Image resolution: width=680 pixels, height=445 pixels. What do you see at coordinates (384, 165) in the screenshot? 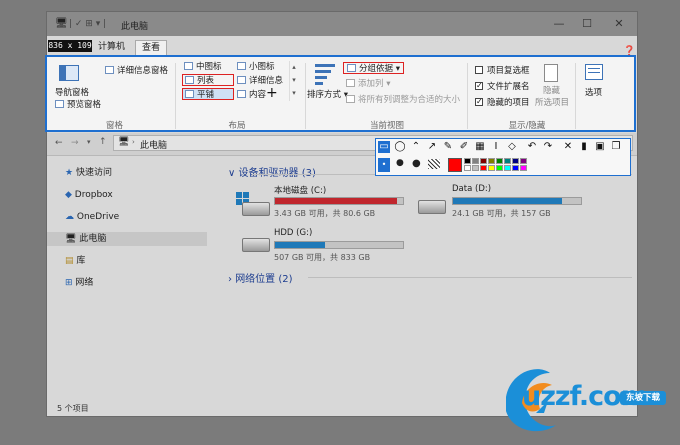
I see `size-small-icon: •` at bounding box center [384, 165].